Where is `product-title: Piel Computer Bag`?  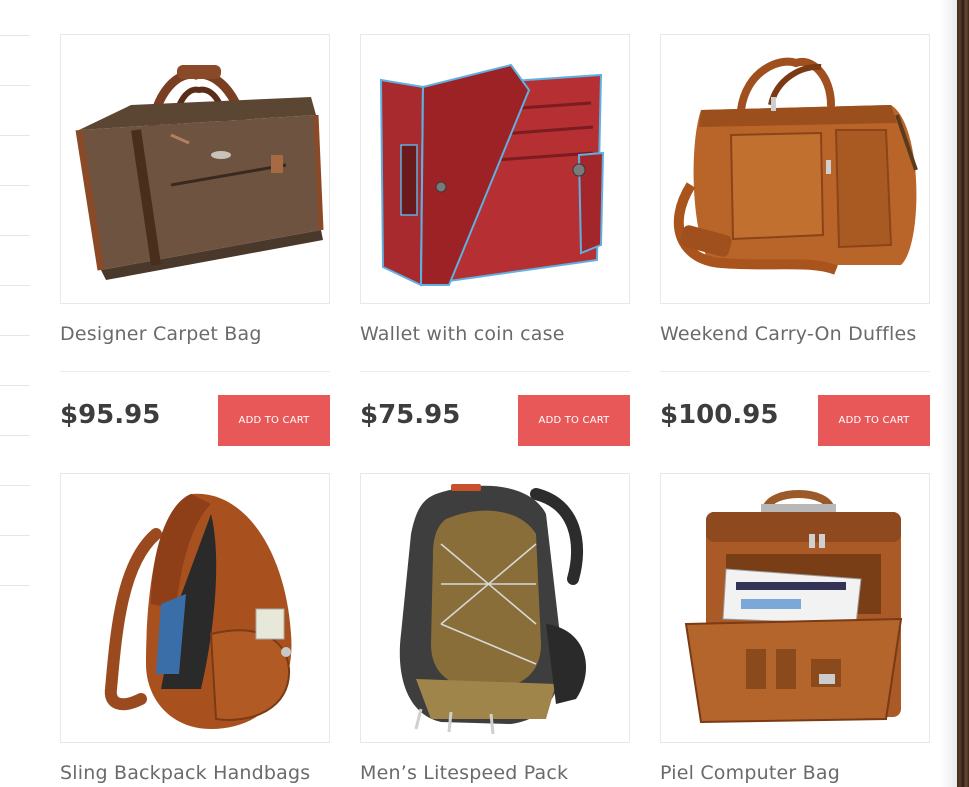
product-title: Piel Computer Bag is located at coordinates (800, 773).